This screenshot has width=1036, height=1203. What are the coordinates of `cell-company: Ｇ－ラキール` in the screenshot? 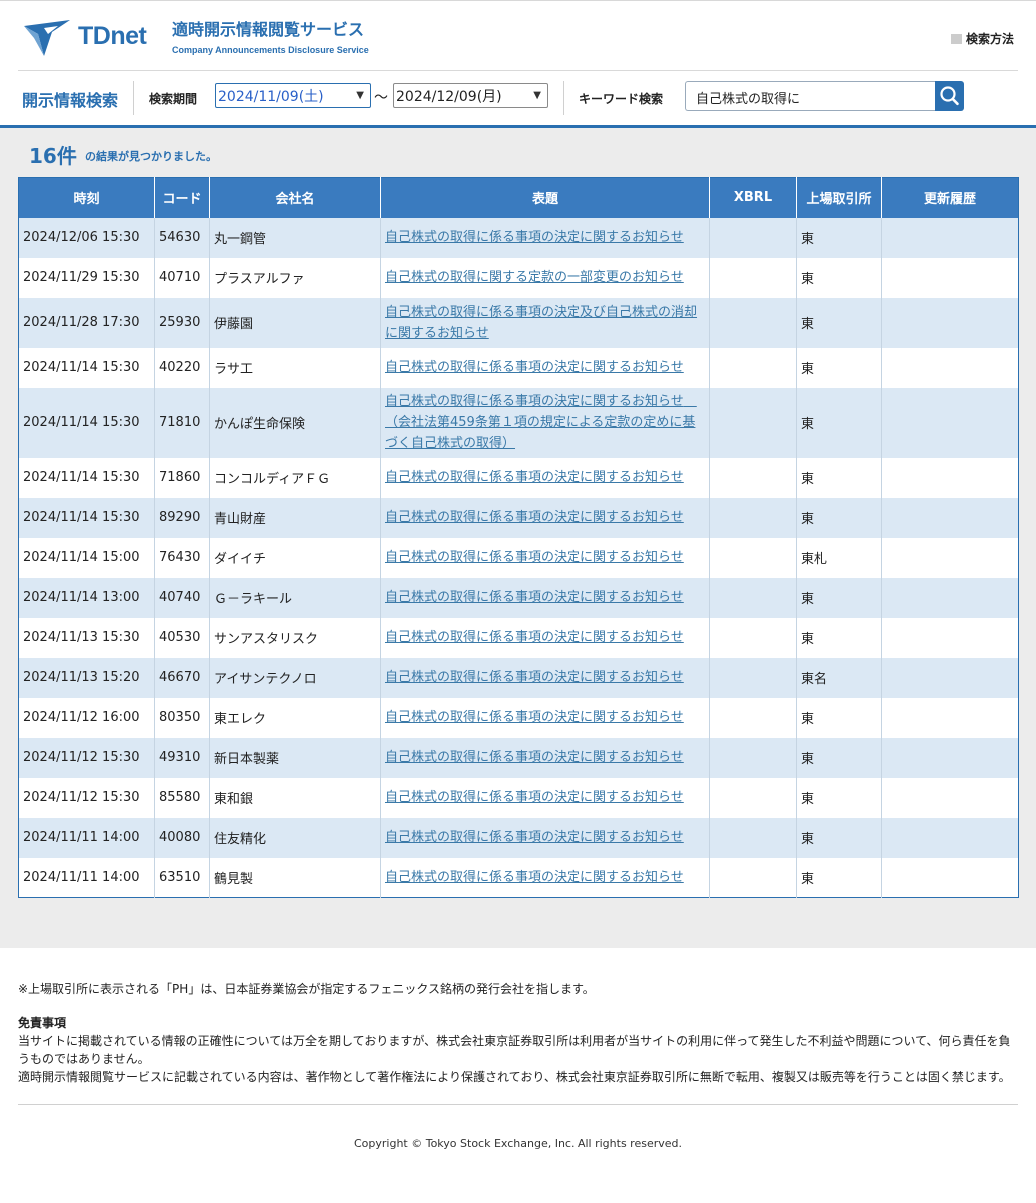 It's located at (295, 597).